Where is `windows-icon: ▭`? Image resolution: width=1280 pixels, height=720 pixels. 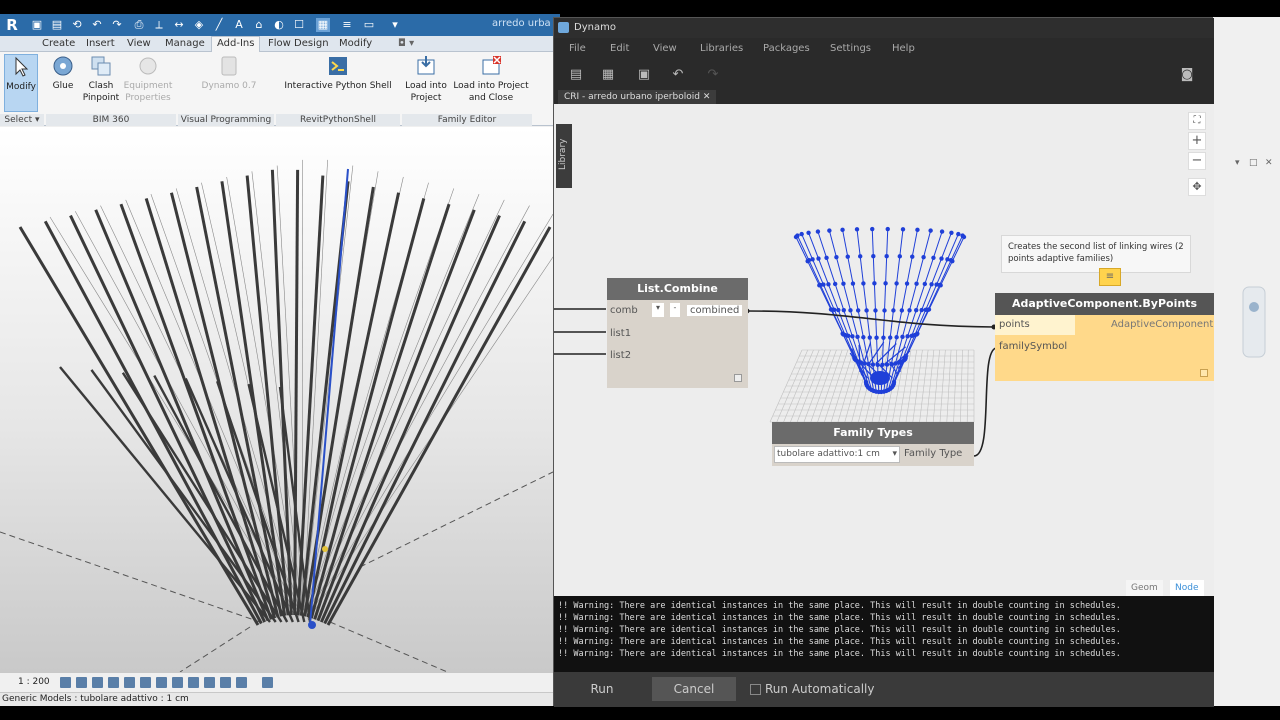 windows-icon: ▭ is located at coordinates (369, 25).